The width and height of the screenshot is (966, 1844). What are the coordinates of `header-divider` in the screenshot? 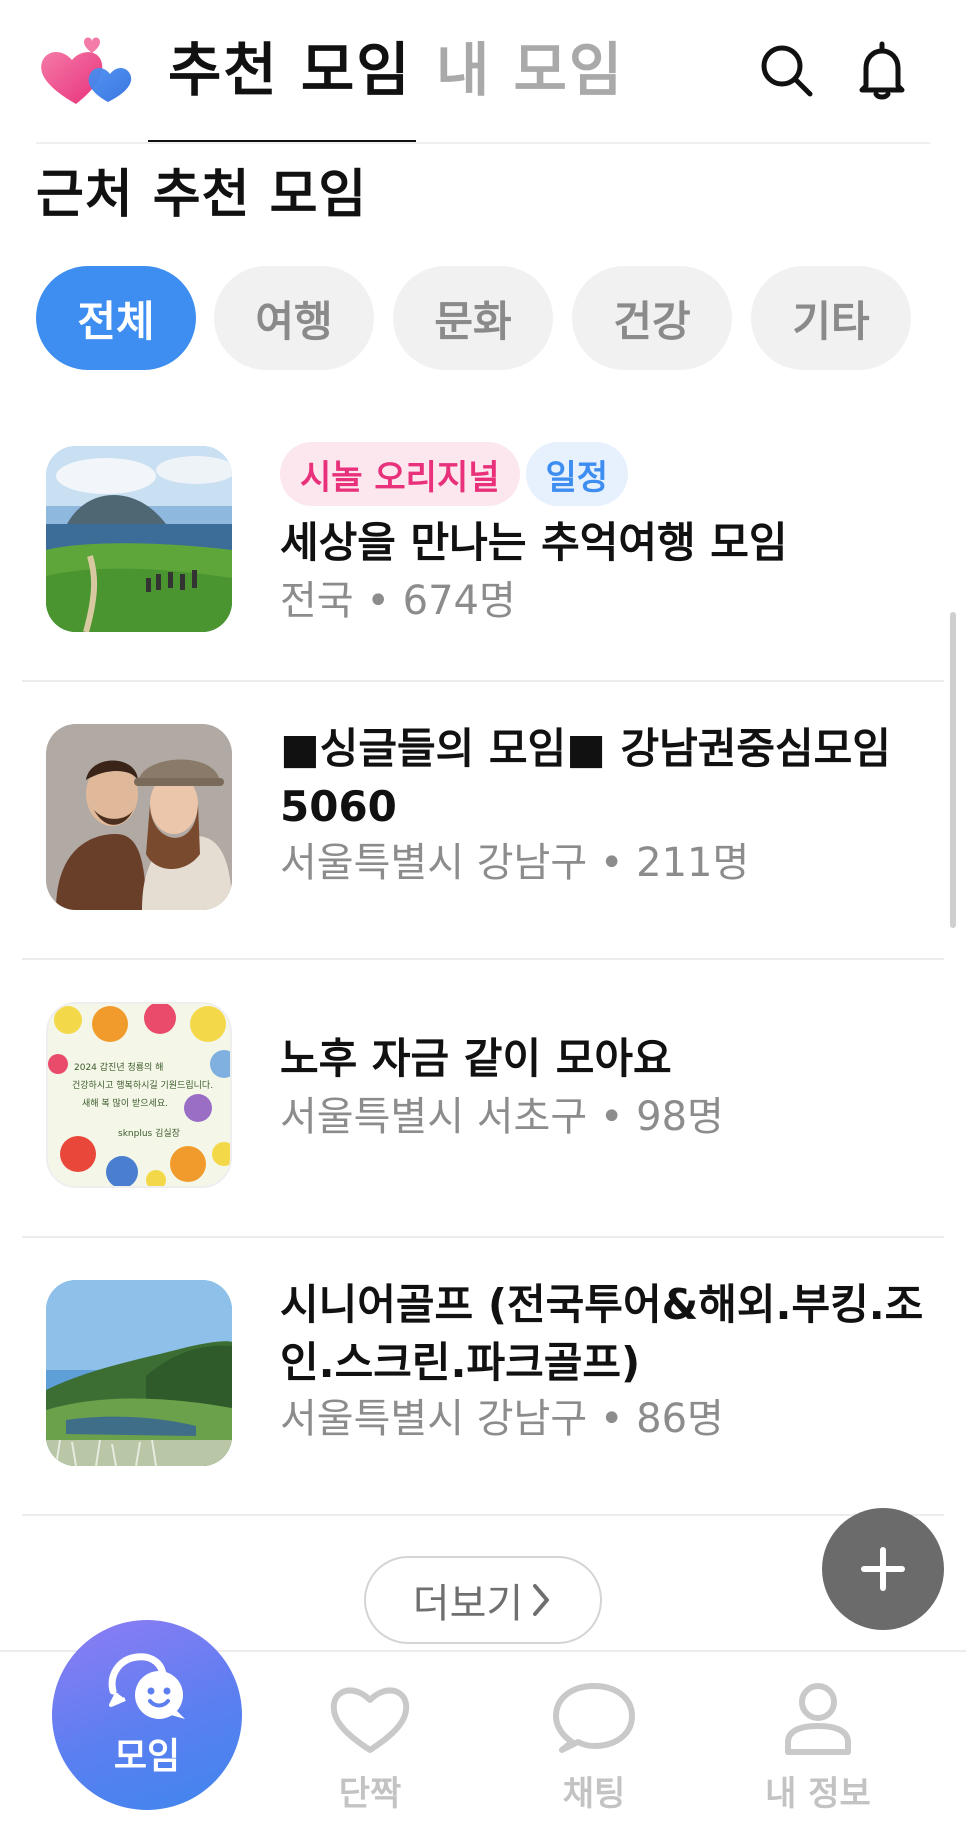 It's located at (483, 143).